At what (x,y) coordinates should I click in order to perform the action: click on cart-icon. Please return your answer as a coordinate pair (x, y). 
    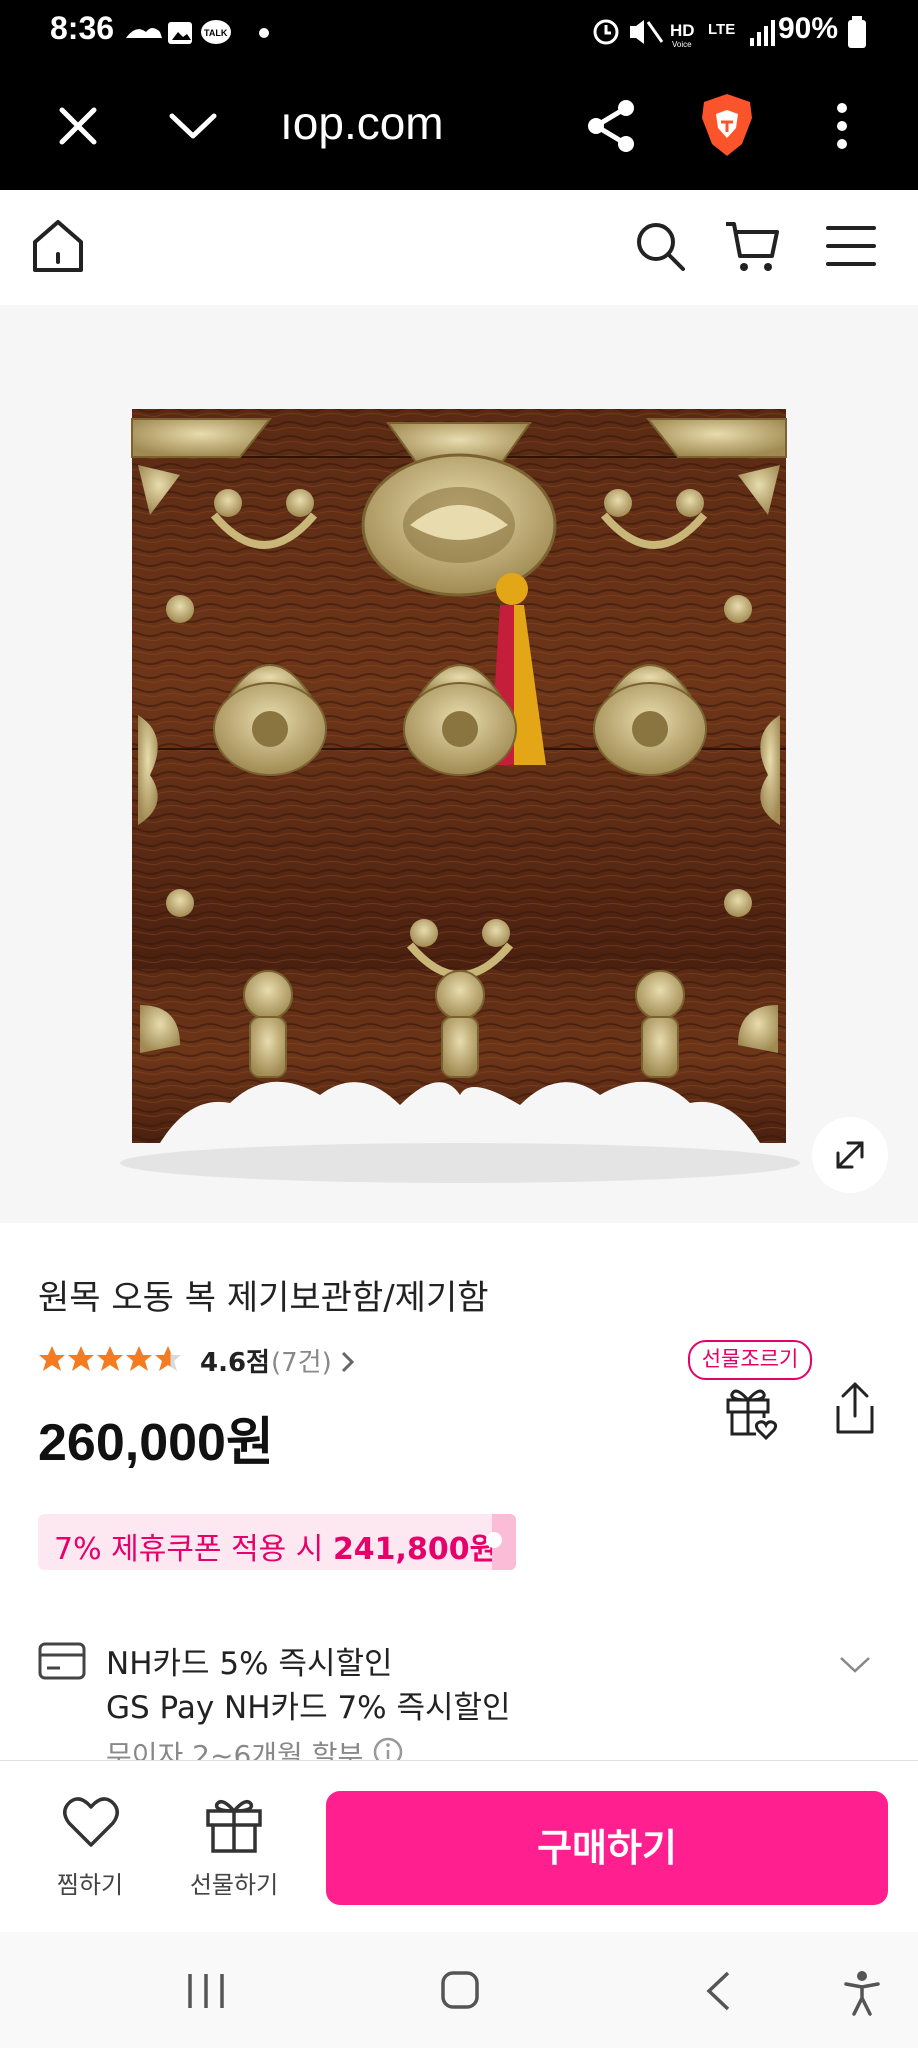
    Looking at the image, I should click on (752, 247).